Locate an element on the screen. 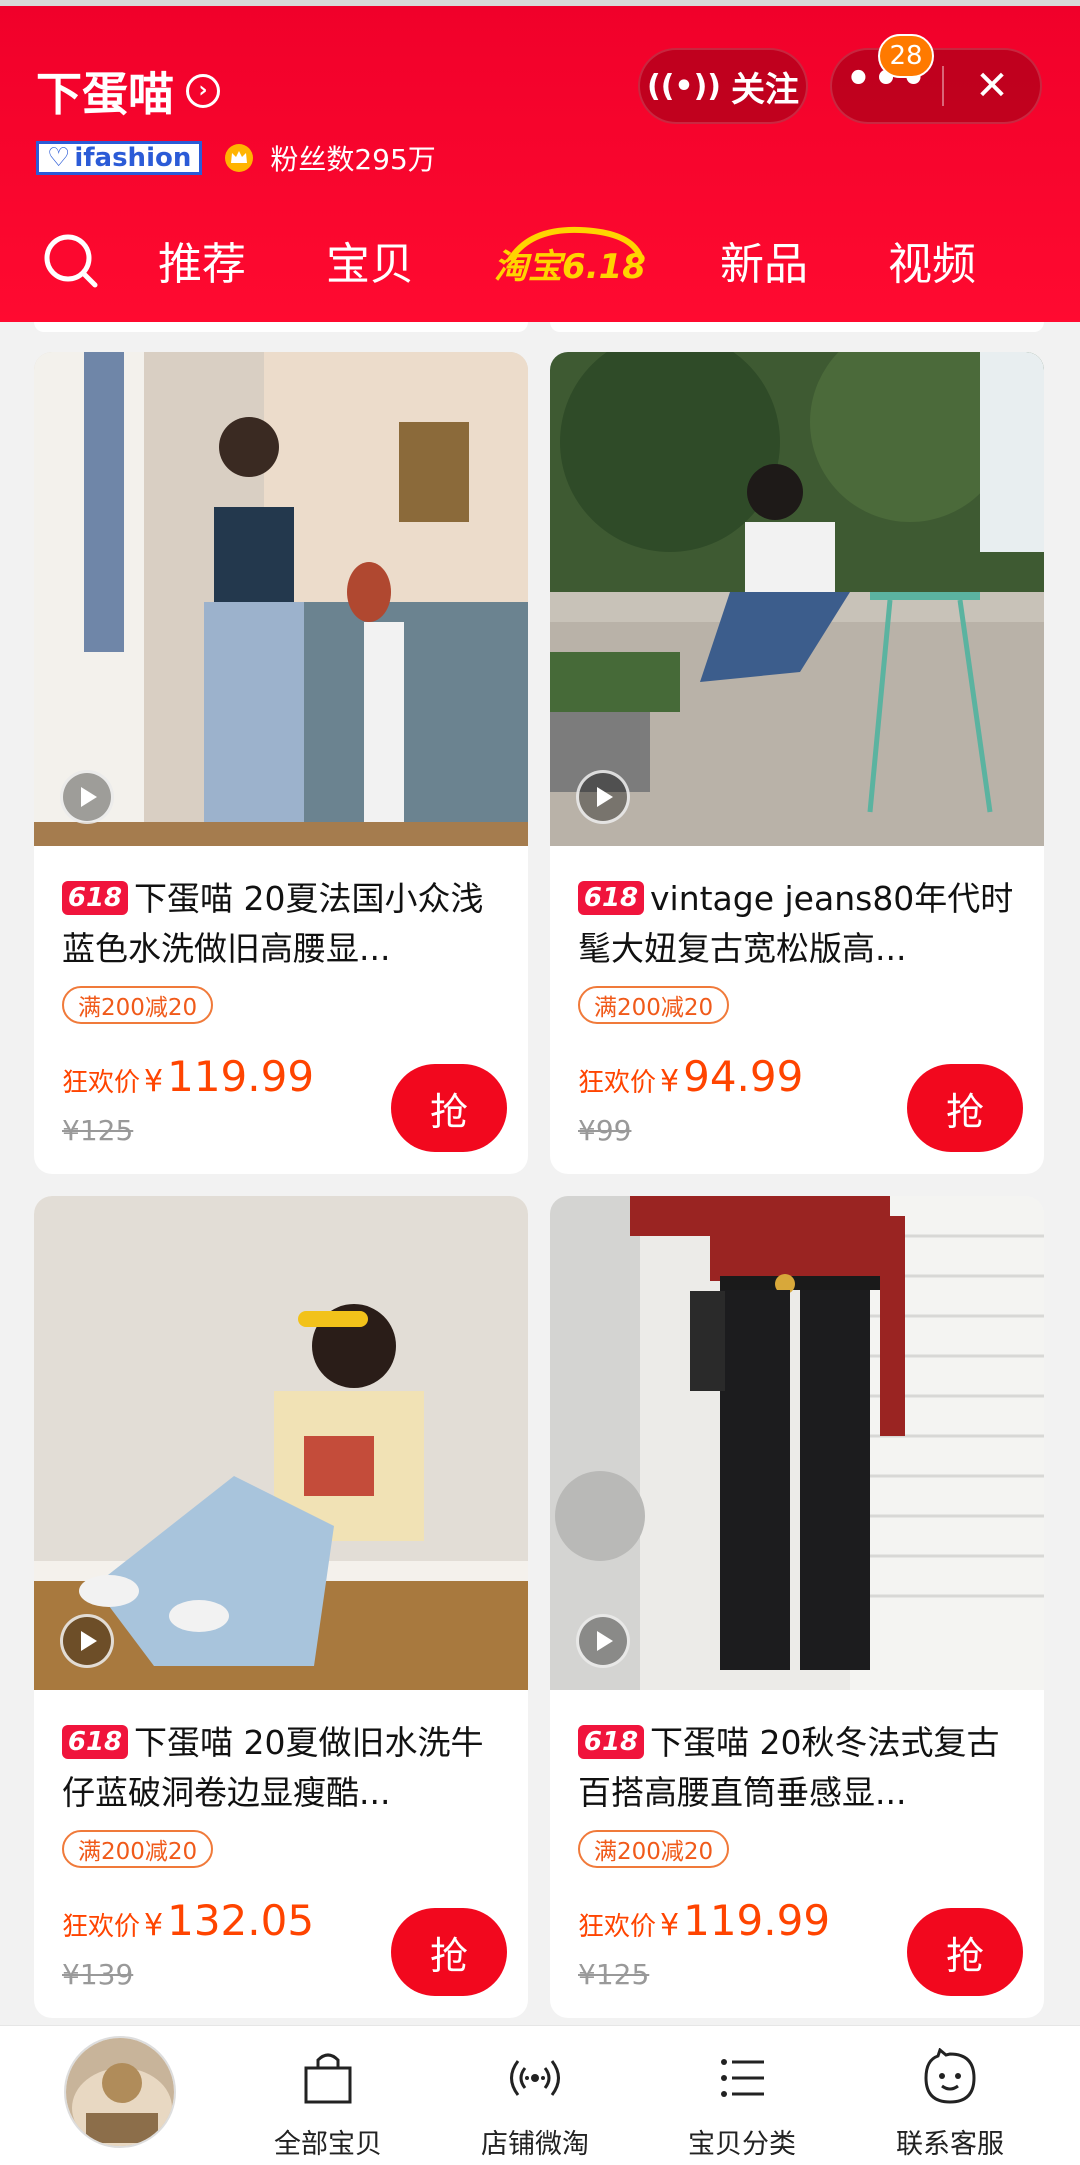  list-icon is located at coordinates (742, 2078).